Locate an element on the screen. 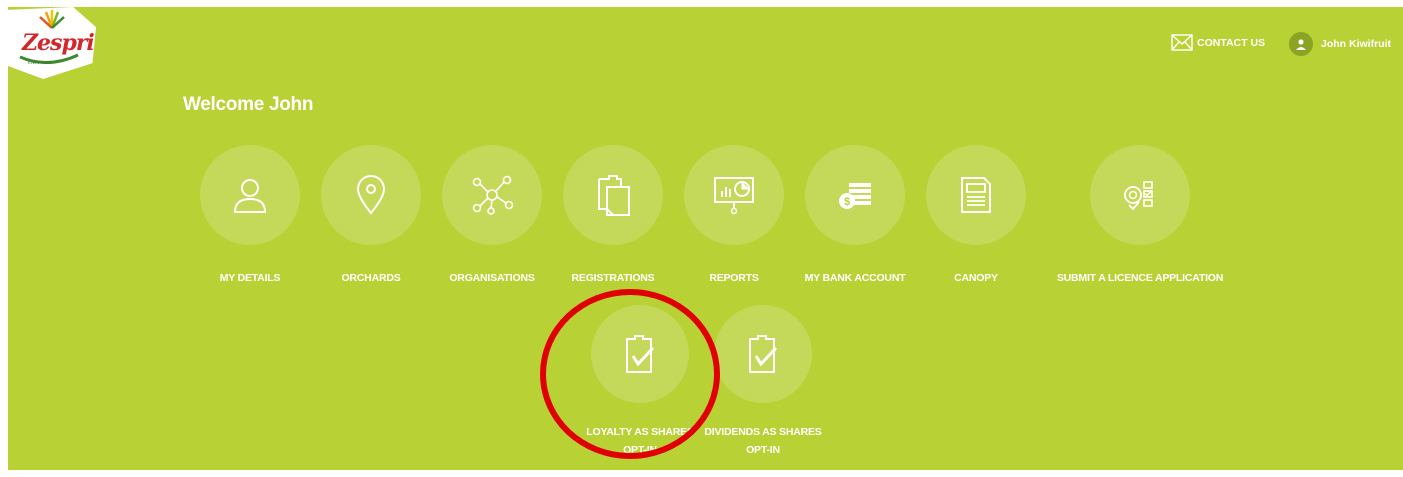 This screenshot has height=477, width=1403. welcome-heading: Welcome John is located at coordinates (248, 104).